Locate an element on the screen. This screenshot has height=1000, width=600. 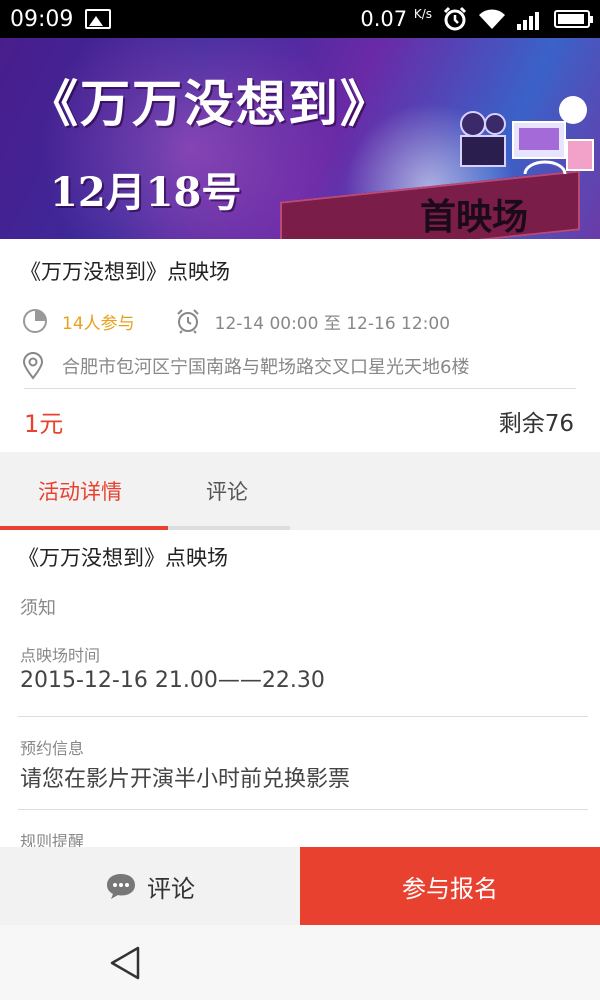
event-location: 合肥市包河区宁国南路与靶场路交叉口星光天地6楼 is located at coordinates (245, 366).